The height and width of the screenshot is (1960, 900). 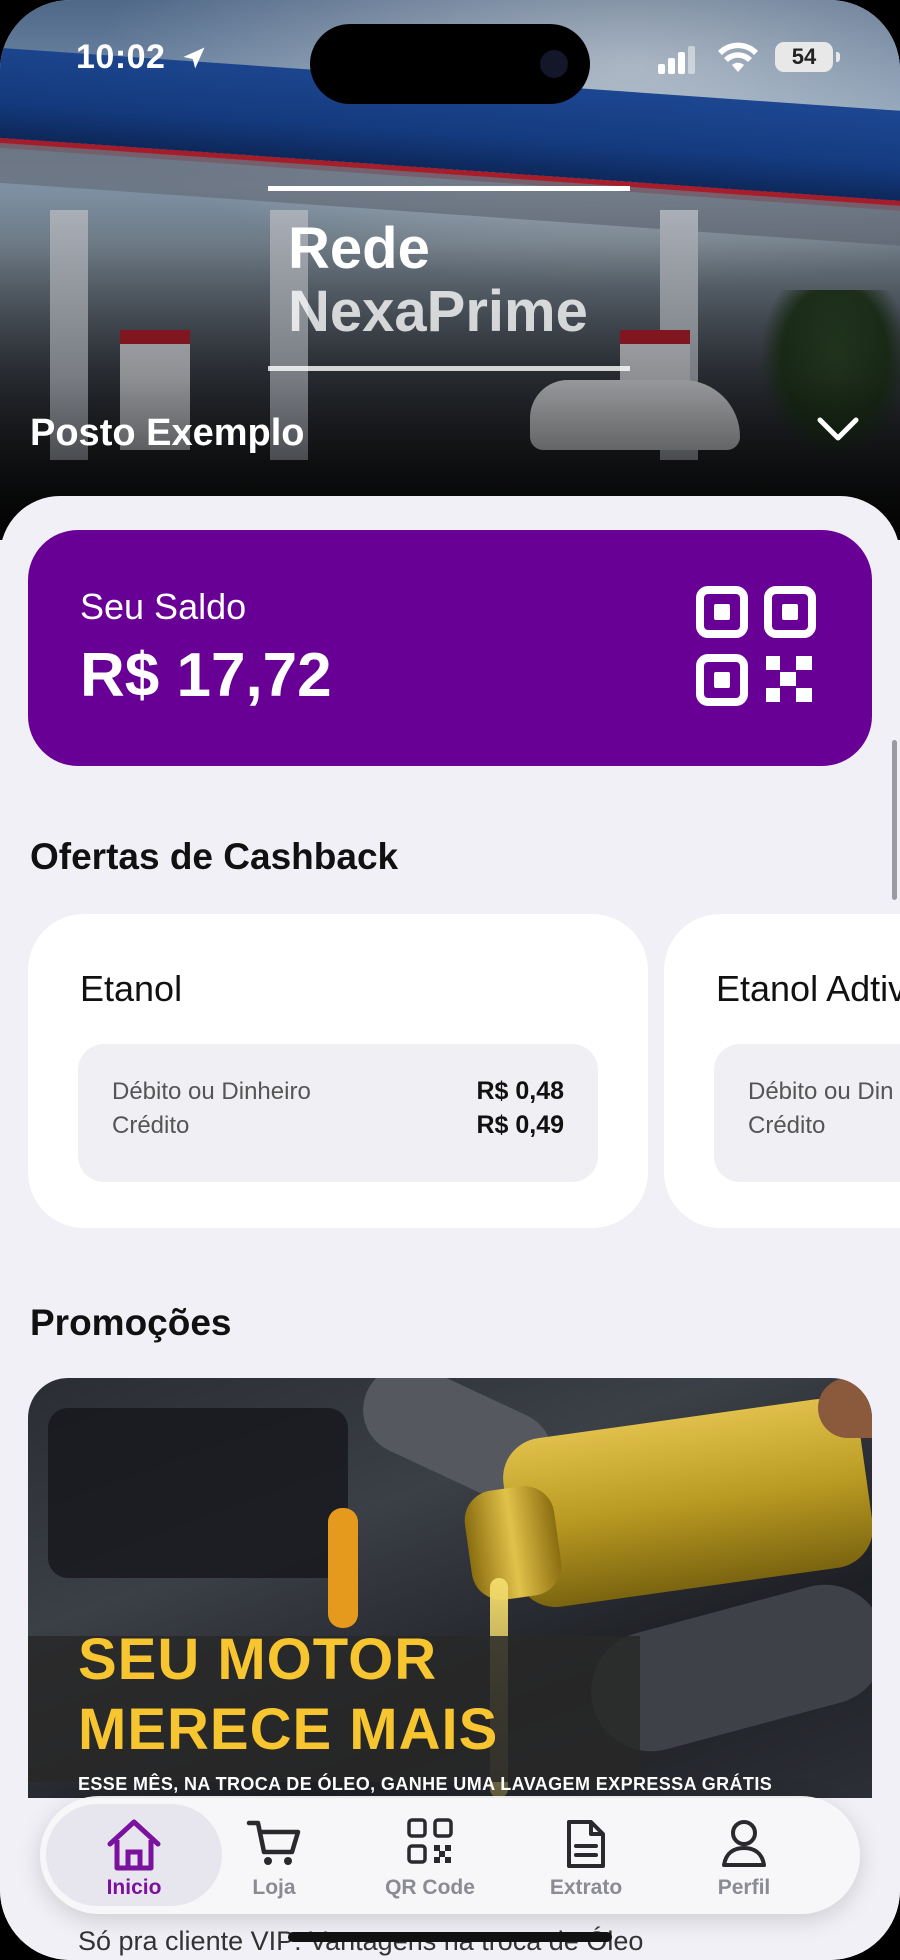 What do you see at coordinates (438, 311) in the screenshot?
I see `brand-logo-line2: NexaPrime` at bounding box center [438, 311].